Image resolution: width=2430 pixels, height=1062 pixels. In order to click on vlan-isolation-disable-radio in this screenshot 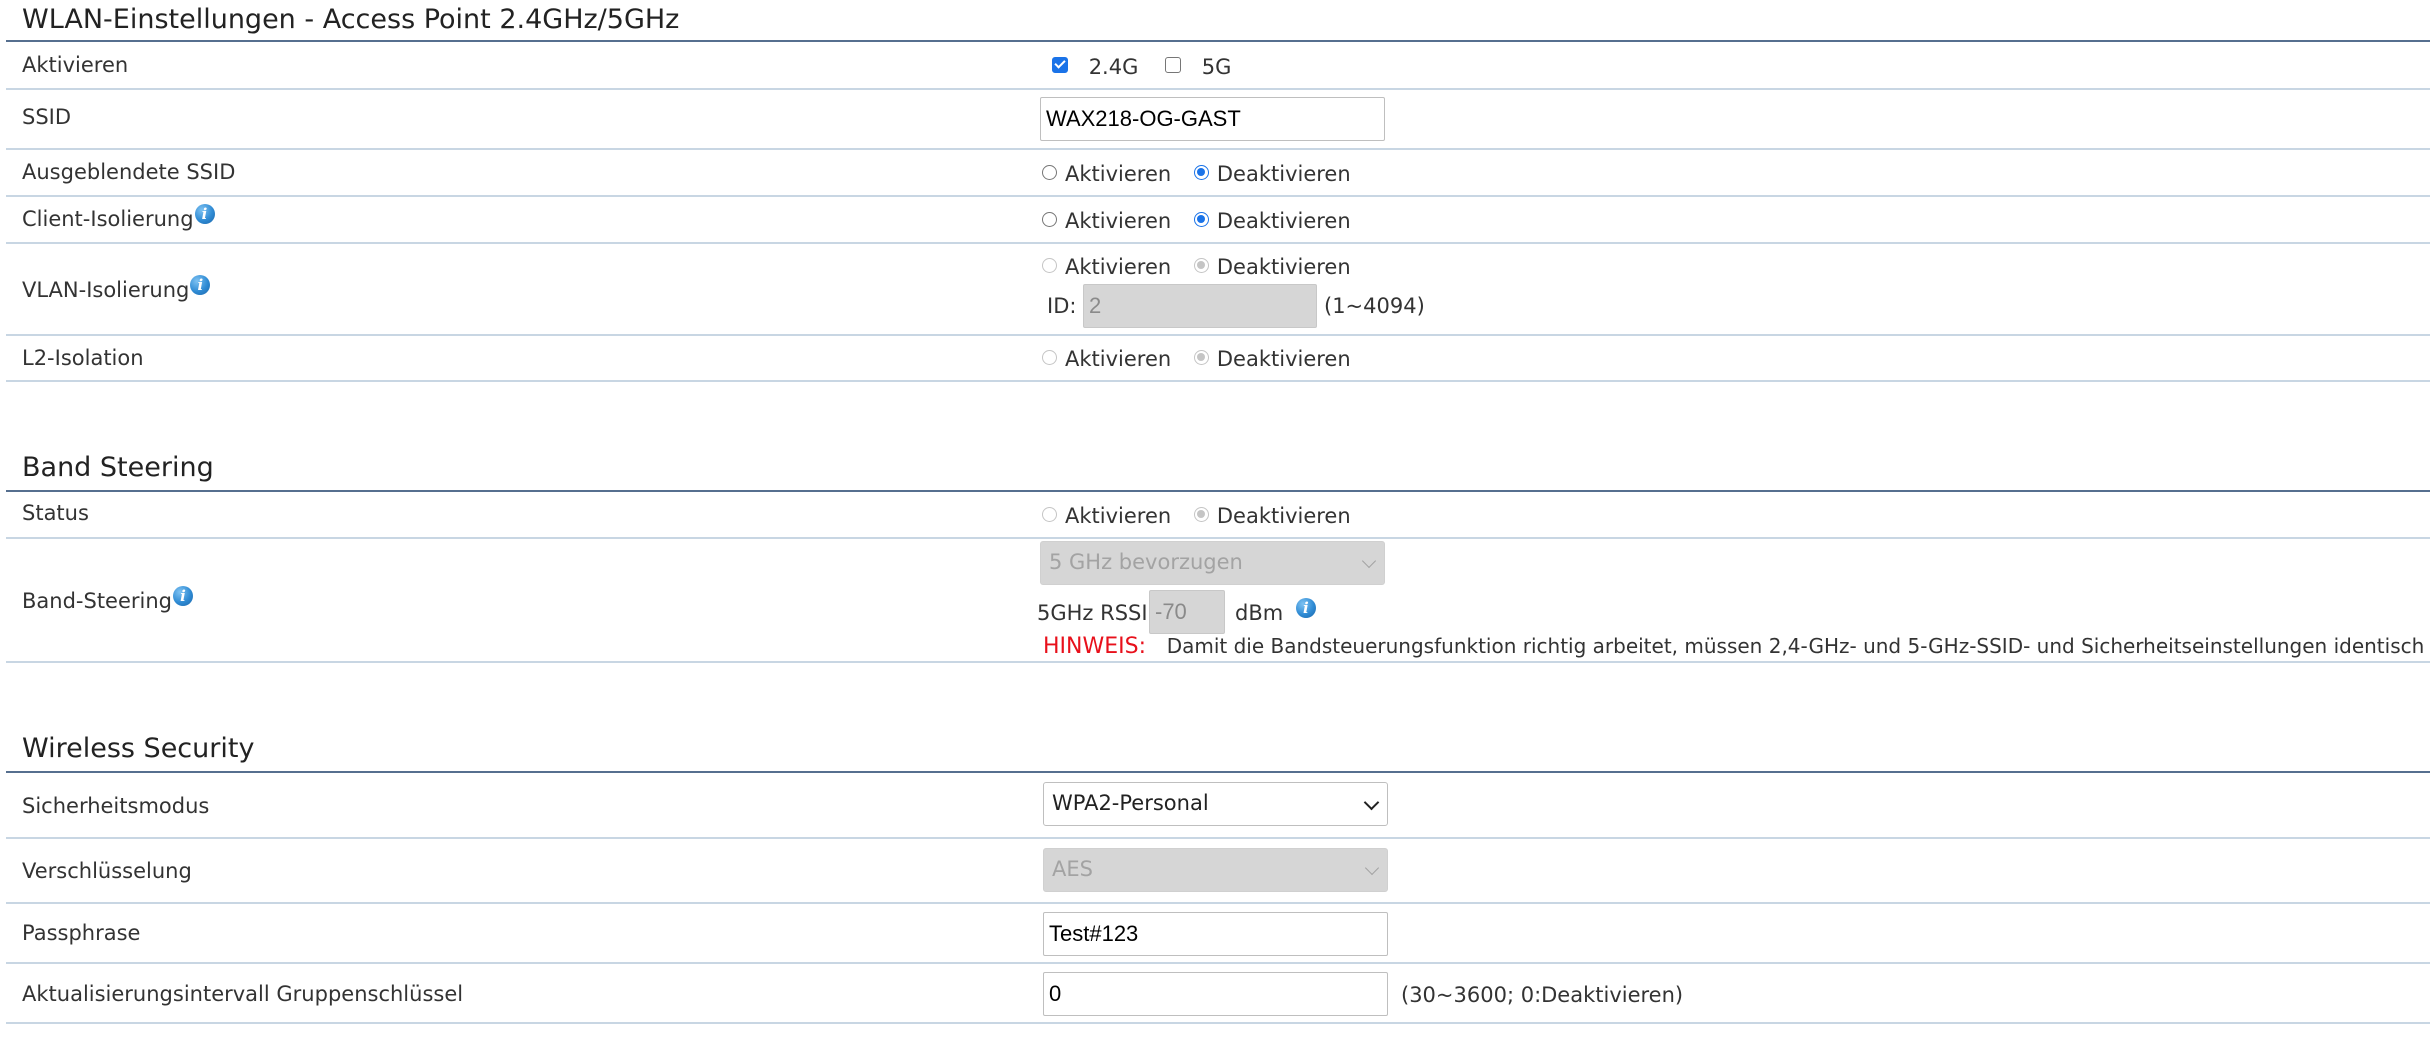, I will do `click(1201, 265)`.